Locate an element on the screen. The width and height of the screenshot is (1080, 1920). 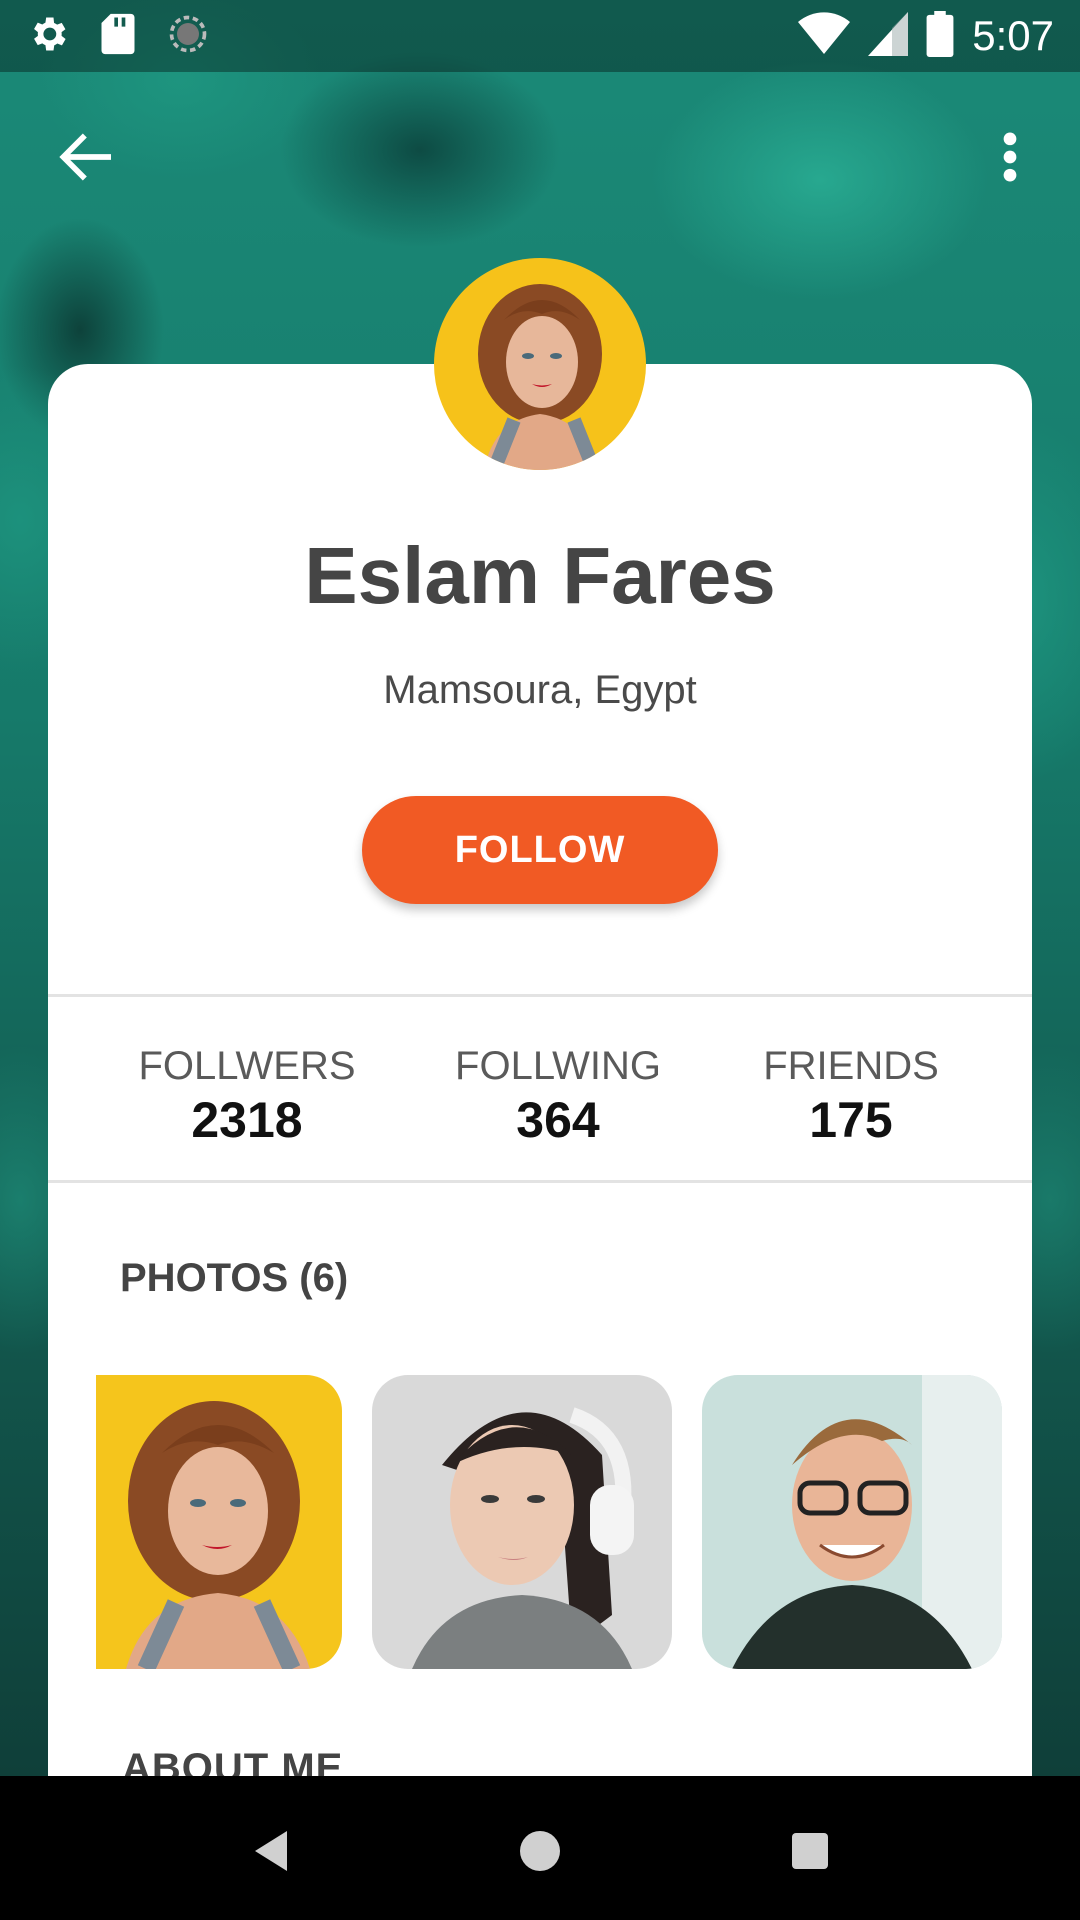
nav-recents-icon is located at coordinates (810, 1851).